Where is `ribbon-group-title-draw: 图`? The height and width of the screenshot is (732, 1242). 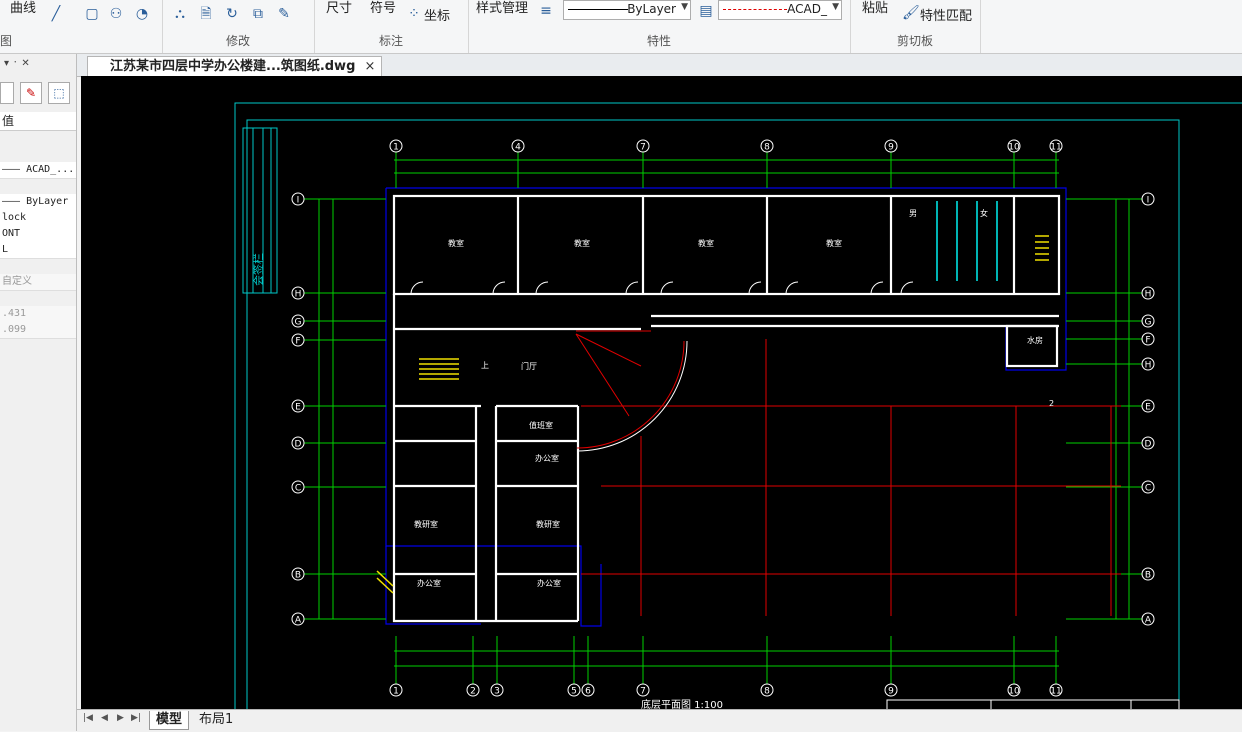 ribbon-group-title-draw: 图 is located at coordinates (6, 41).